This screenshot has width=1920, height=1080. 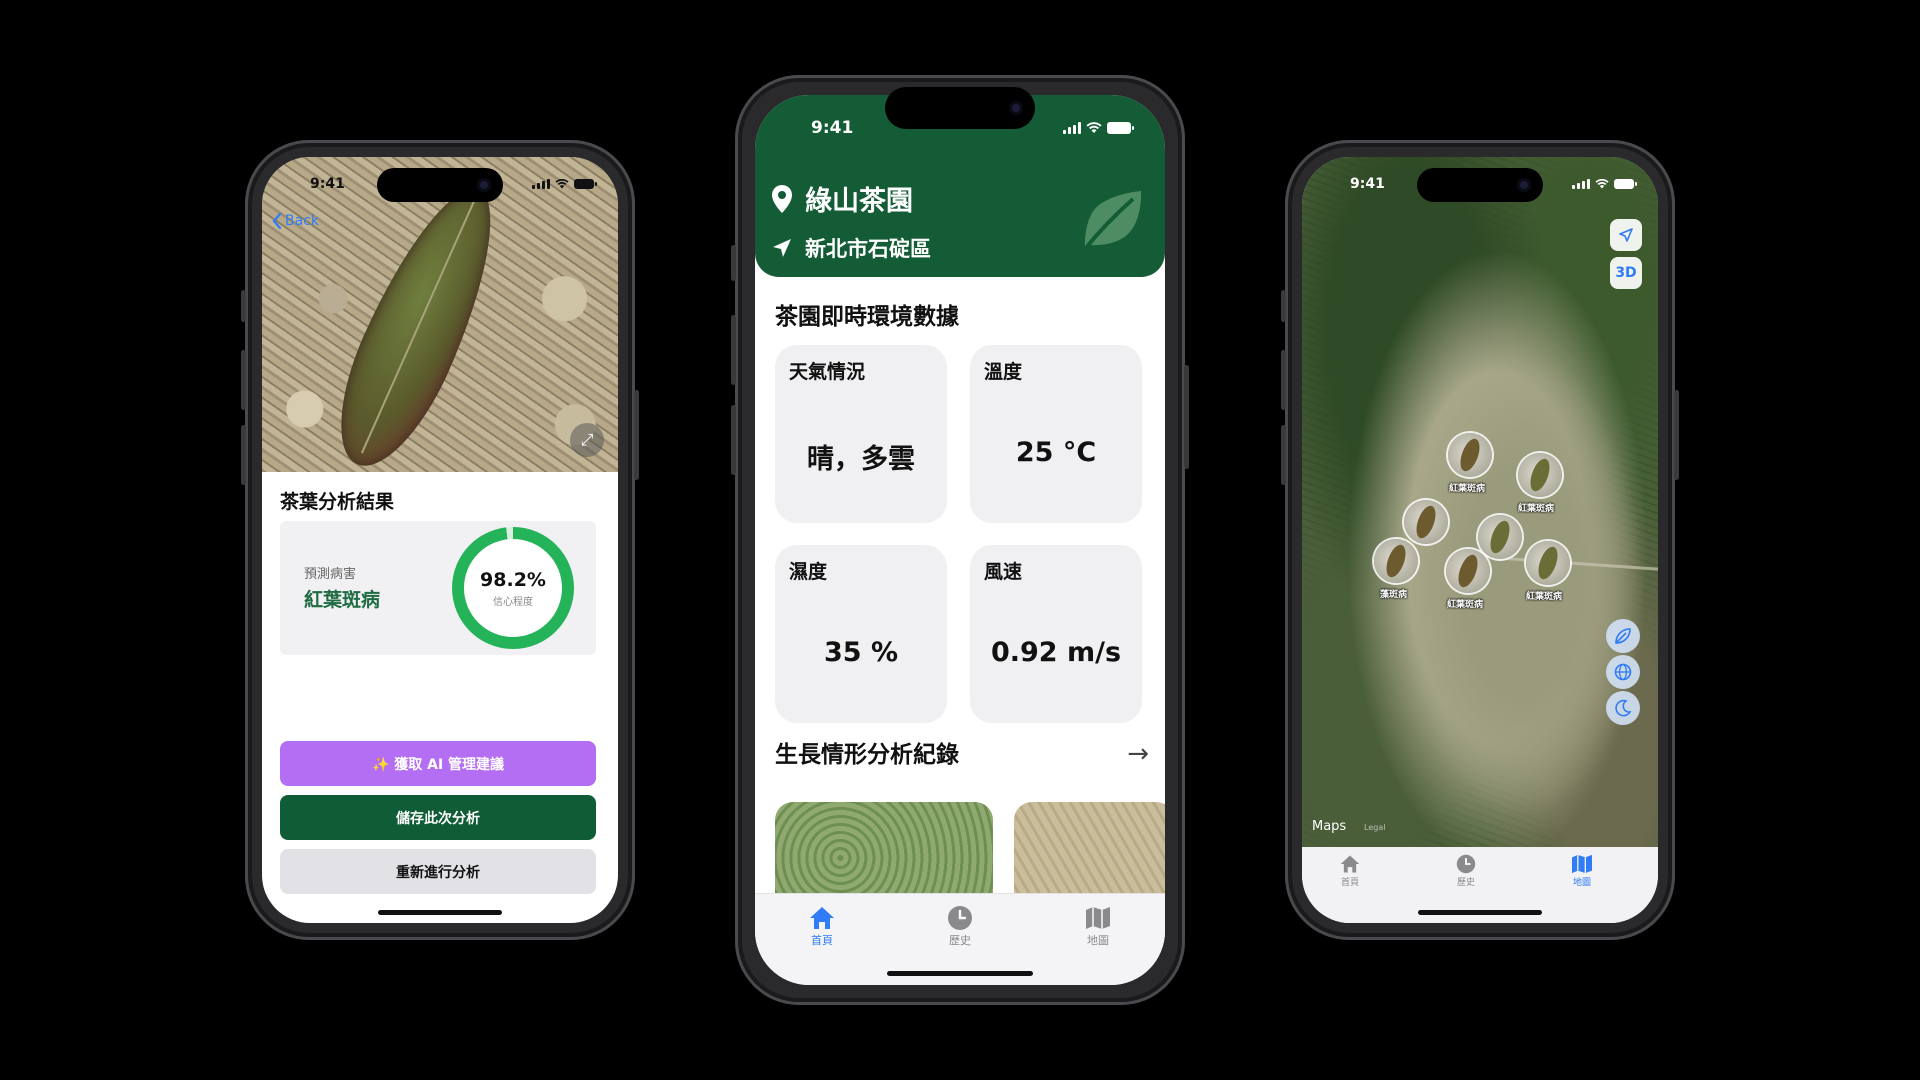 What do you see at coordinates (438, 763) in the screenshot?
I see `ai-advice-button: ✨ 獲取 AI 管理建議` at bounding box center [438, 763].